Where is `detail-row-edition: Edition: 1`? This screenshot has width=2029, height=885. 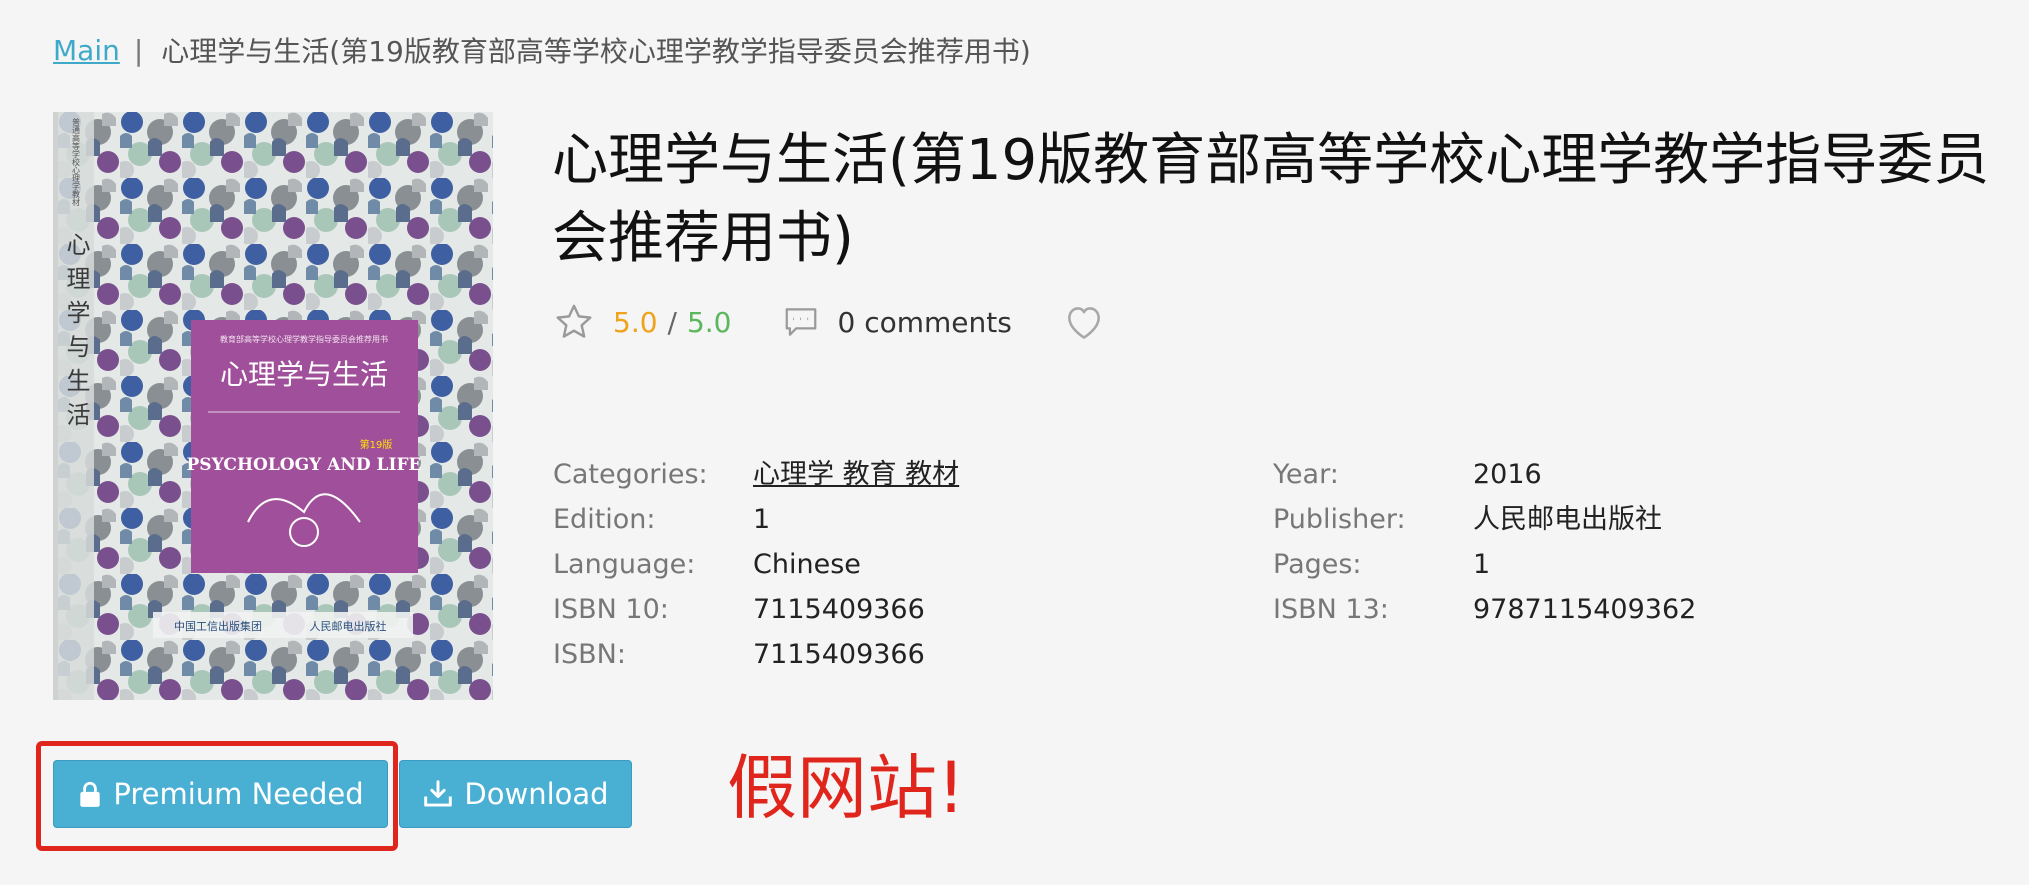
detail-row-edition: Edition: 1 is located at coordinates (756, 519).